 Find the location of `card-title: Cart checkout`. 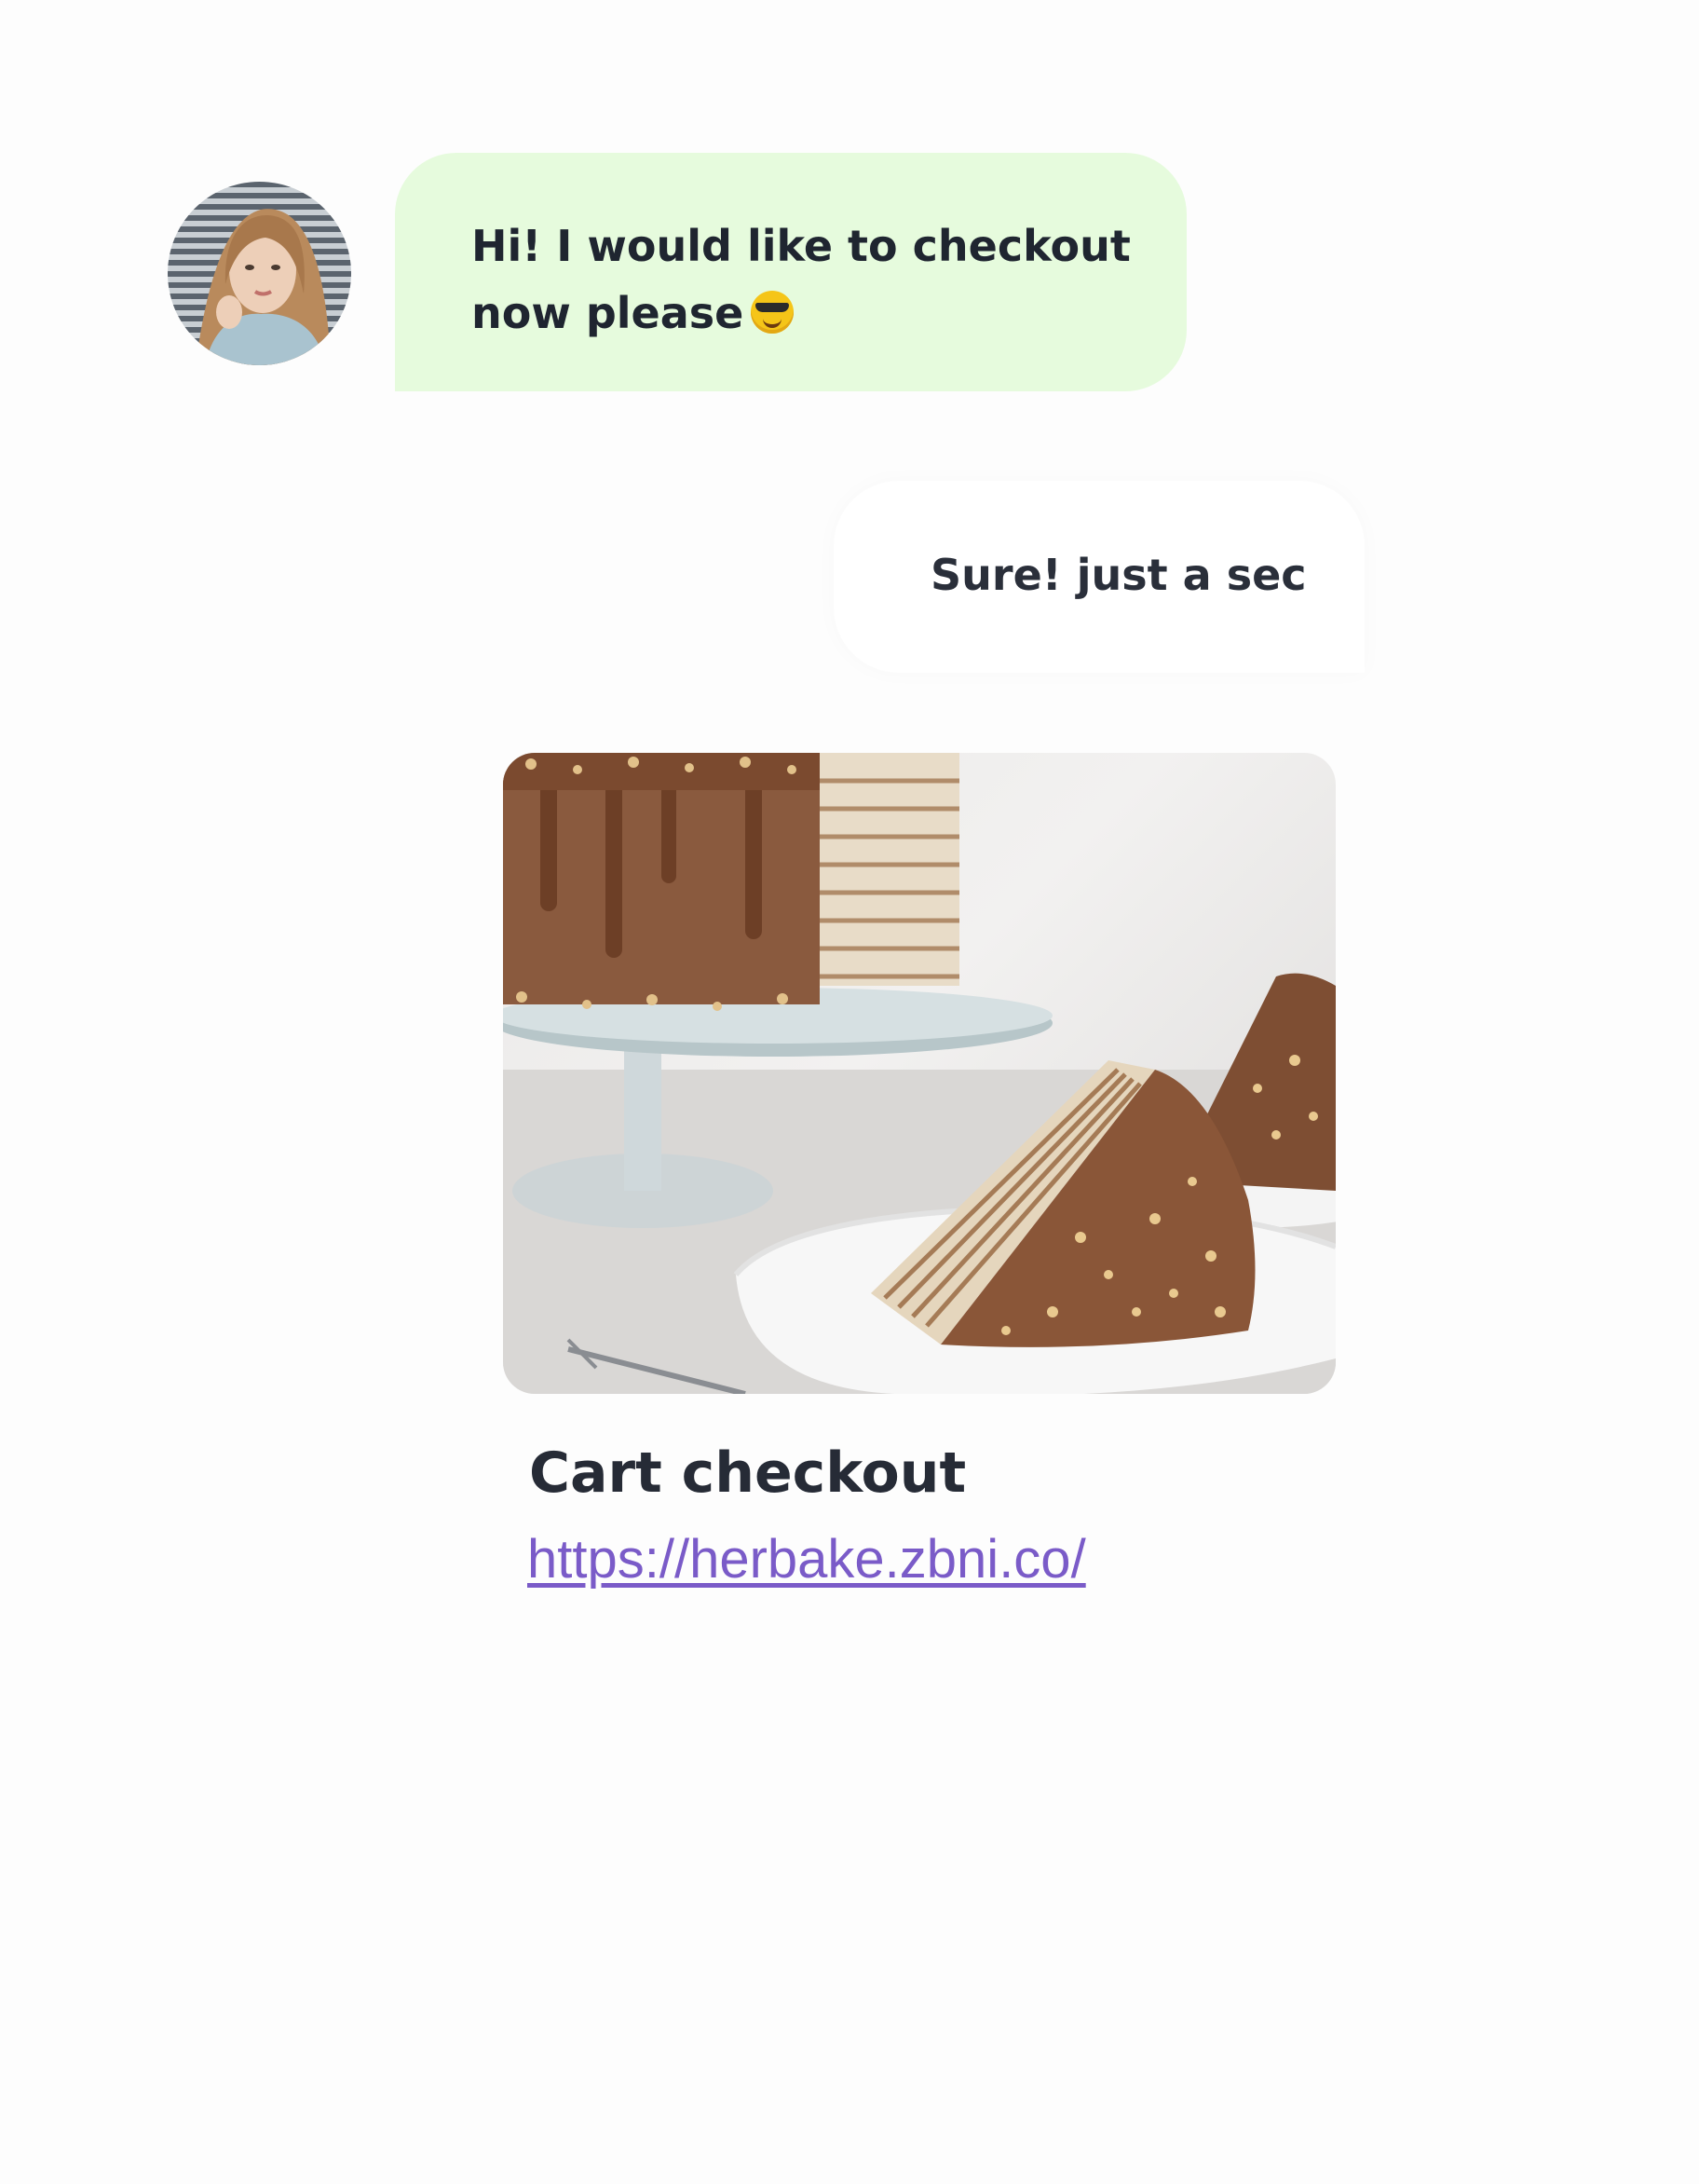

card-title: Cart checkout is located at coordinates (748, 1473).